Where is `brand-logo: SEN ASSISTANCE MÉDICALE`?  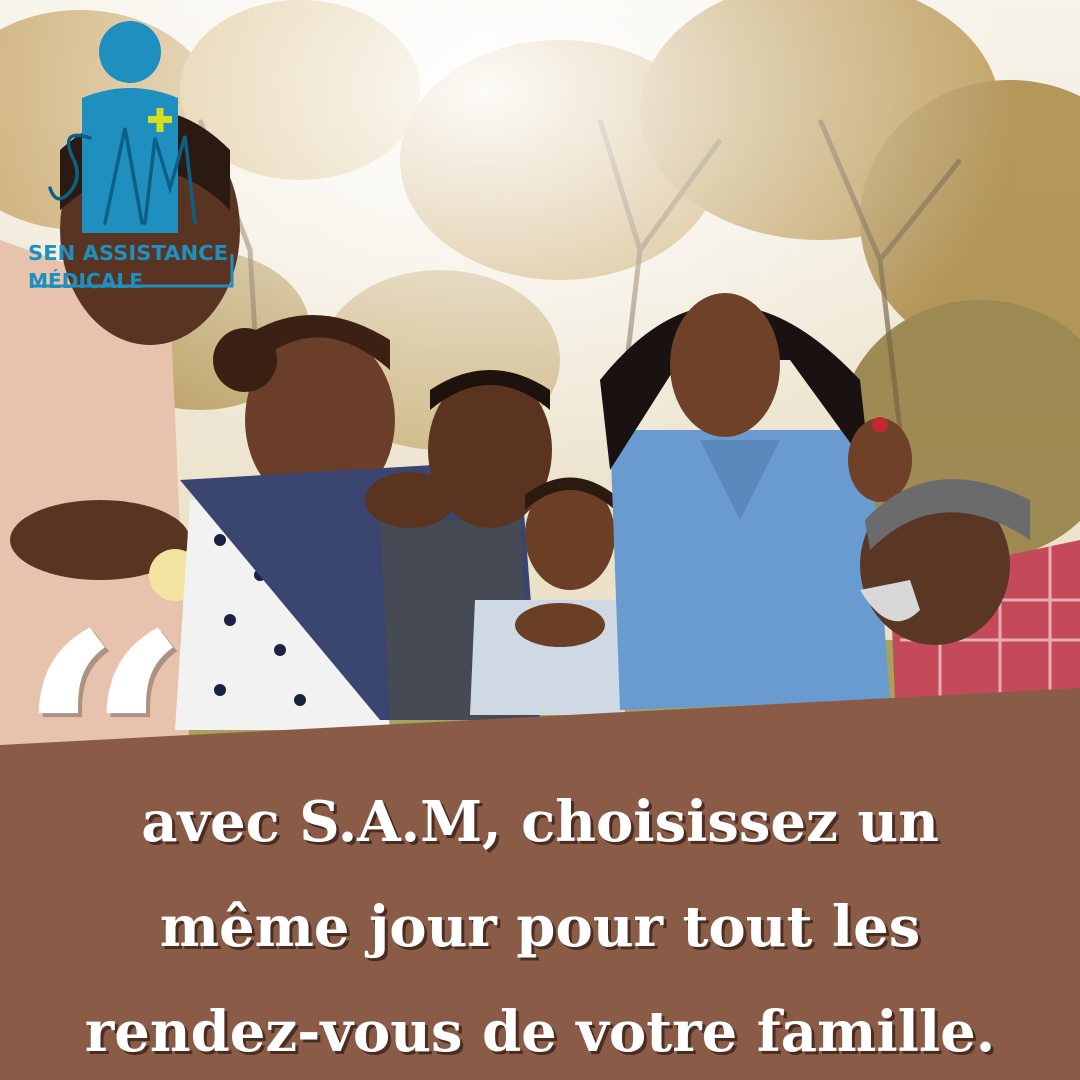 brand-logo: SEN ASSISTANCE MÉDICALE is located at coordinates (135, 163).